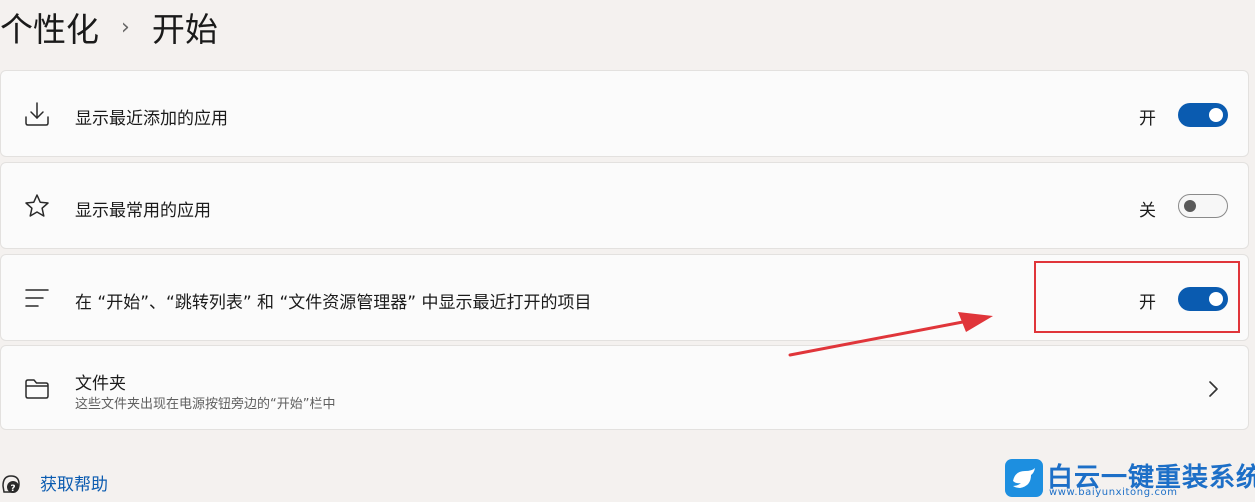 This screenshot has width=1255, height=502. I want to click on breadcrumb-parent: 个性化, so click(49, 27).